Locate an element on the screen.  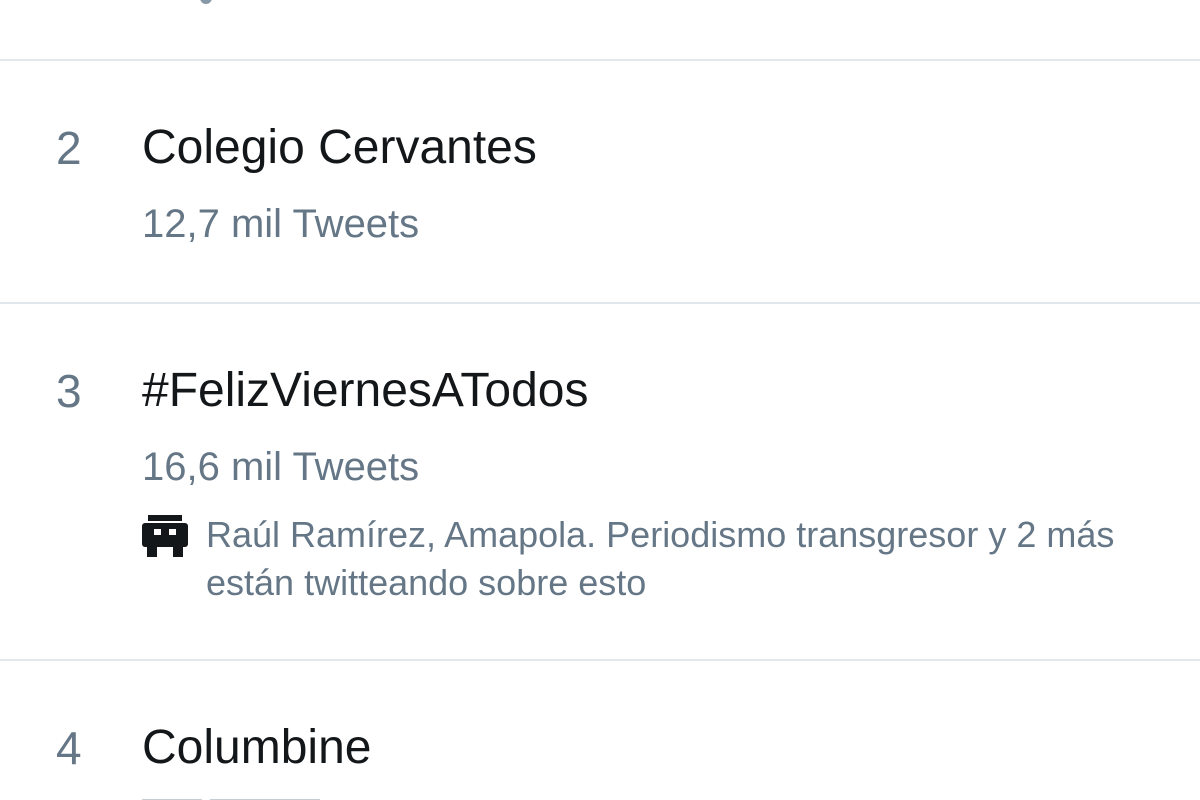
bot-avatar-icon is located at coordinates (165, 536).